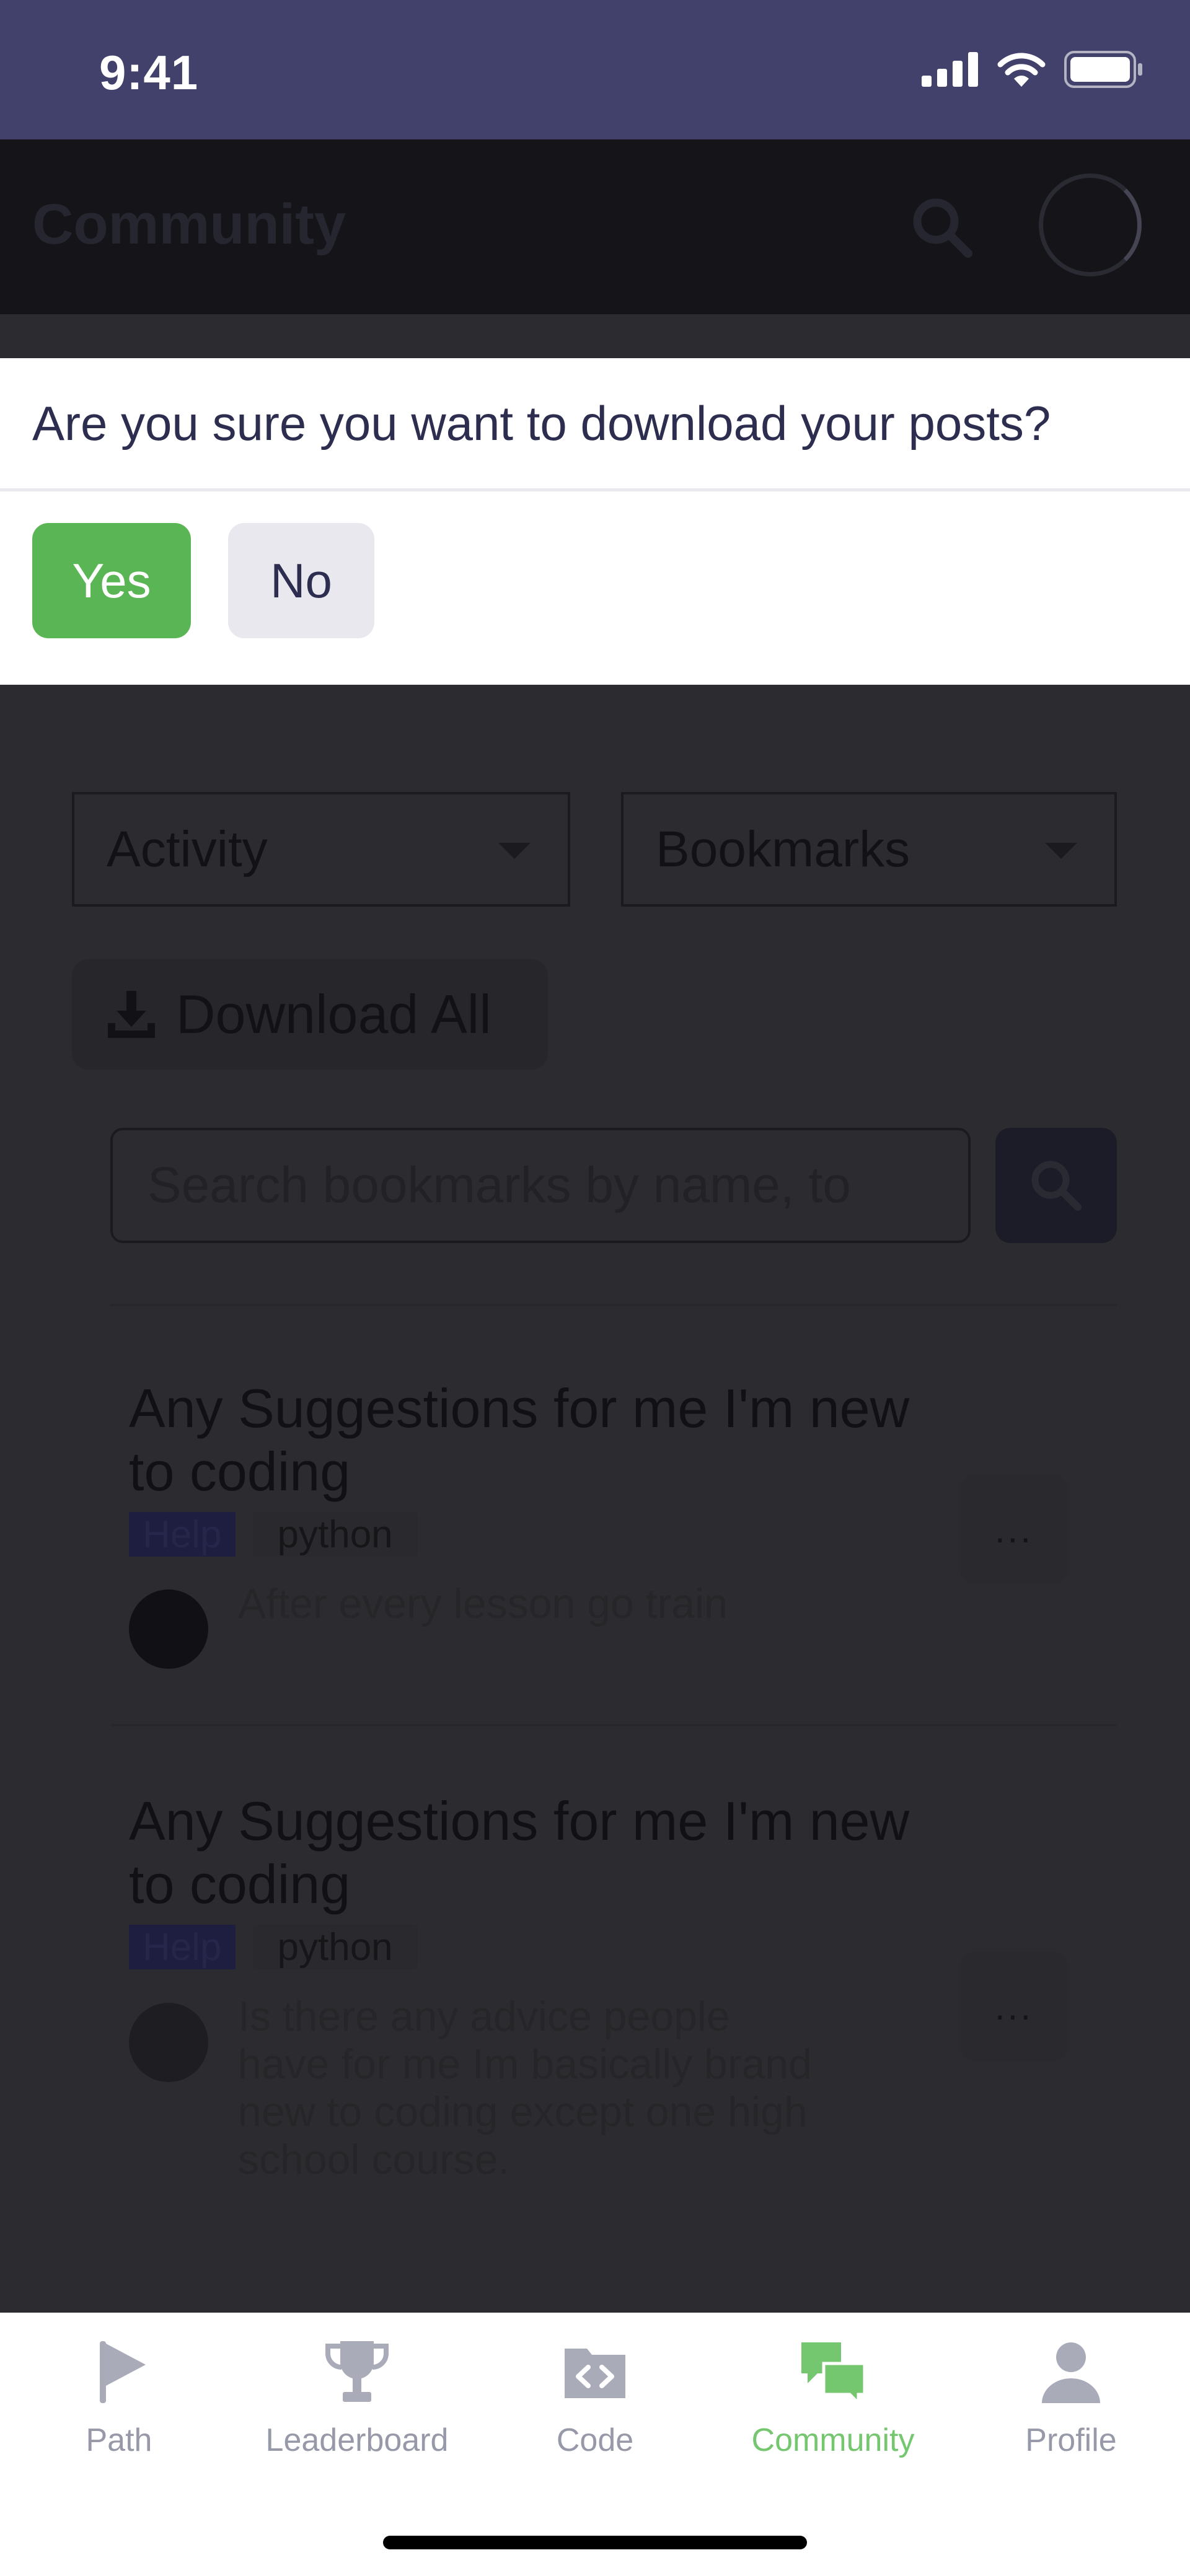 The height and width of the screenshot is (2576, 1190). What do you see at coordinates (595, 2542) in the screenshot?
I see `home-indicator` at bounding box center [595, 2542].